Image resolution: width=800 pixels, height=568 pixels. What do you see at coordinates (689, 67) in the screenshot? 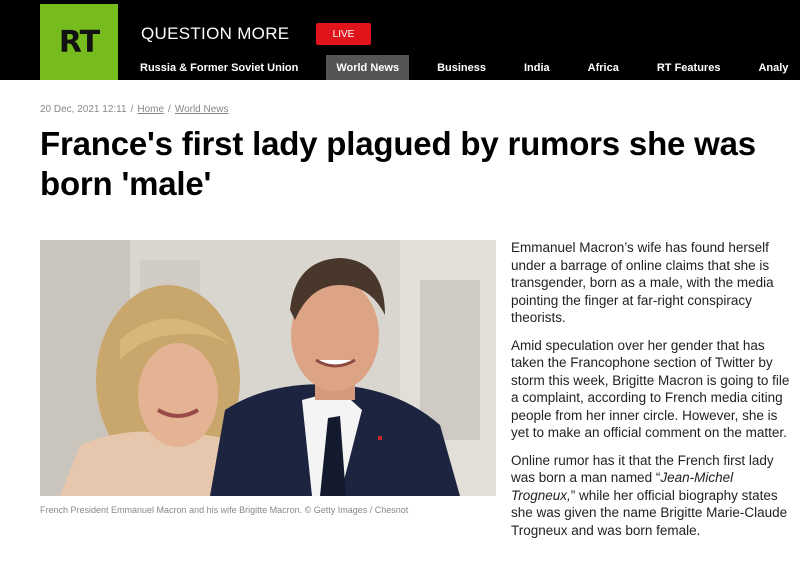
I see `nav-item-rt-features: RT Features` at bounding box center [689, 67].